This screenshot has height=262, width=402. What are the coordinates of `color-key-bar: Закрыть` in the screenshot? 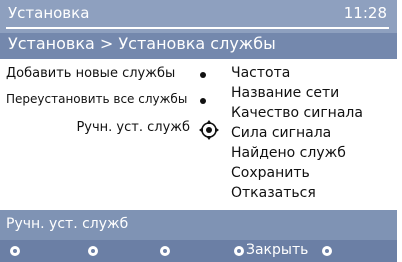 It's located at (198, 251).